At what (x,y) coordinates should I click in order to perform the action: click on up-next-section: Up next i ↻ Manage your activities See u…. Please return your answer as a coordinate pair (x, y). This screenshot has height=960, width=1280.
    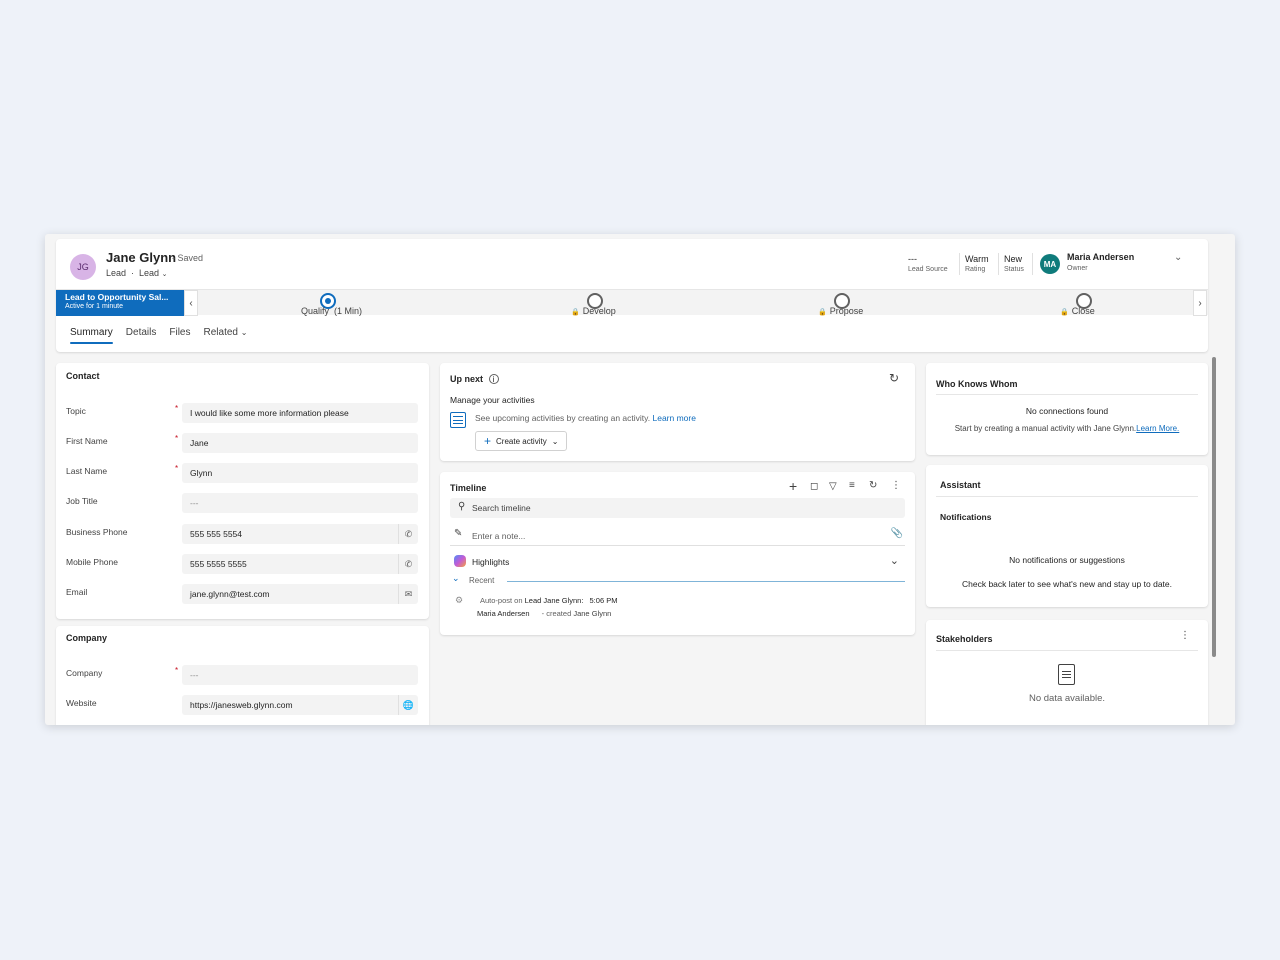
    Looking at the image, I should click on (677, 412).